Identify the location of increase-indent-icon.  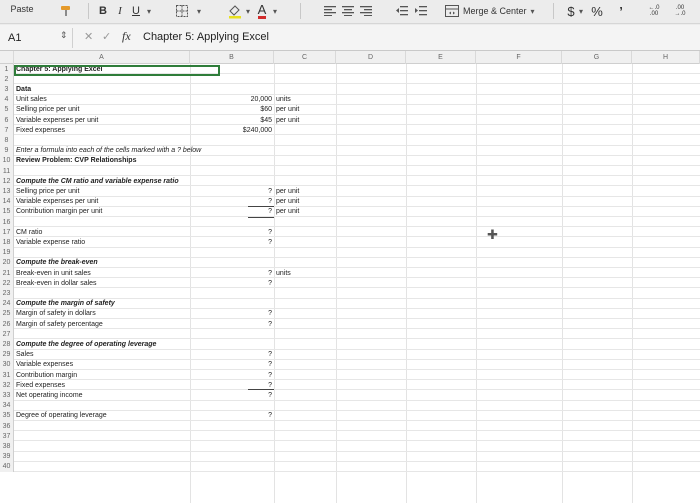
(421, 11).